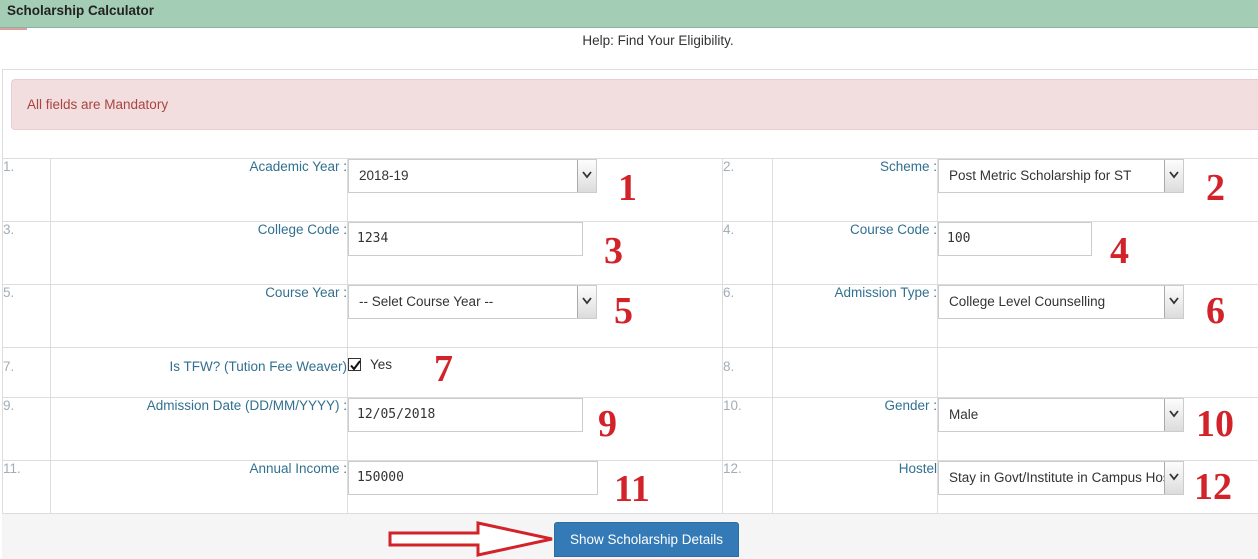  I want to click on tfw-checkbox-group: Yes, so click(535, 364).